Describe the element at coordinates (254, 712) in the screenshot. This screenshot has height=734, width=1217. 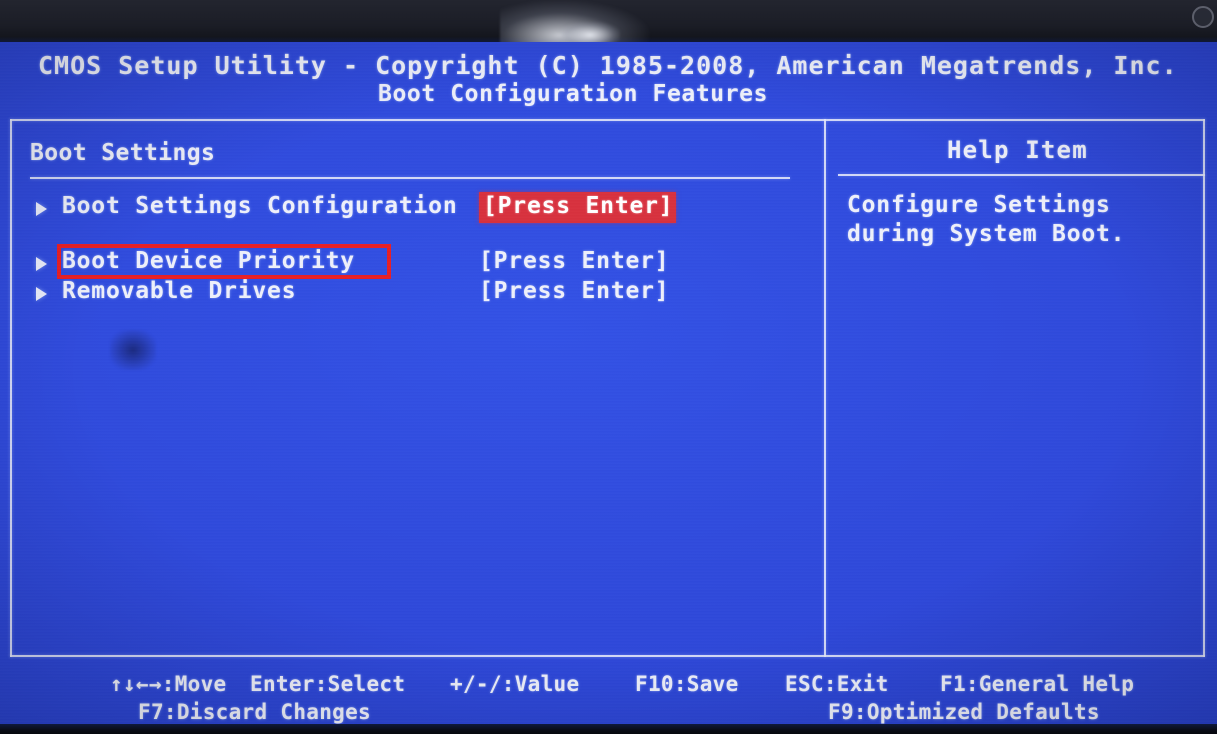
I see `key-hint-discard-changes: F7:Discard Changes` at that location.